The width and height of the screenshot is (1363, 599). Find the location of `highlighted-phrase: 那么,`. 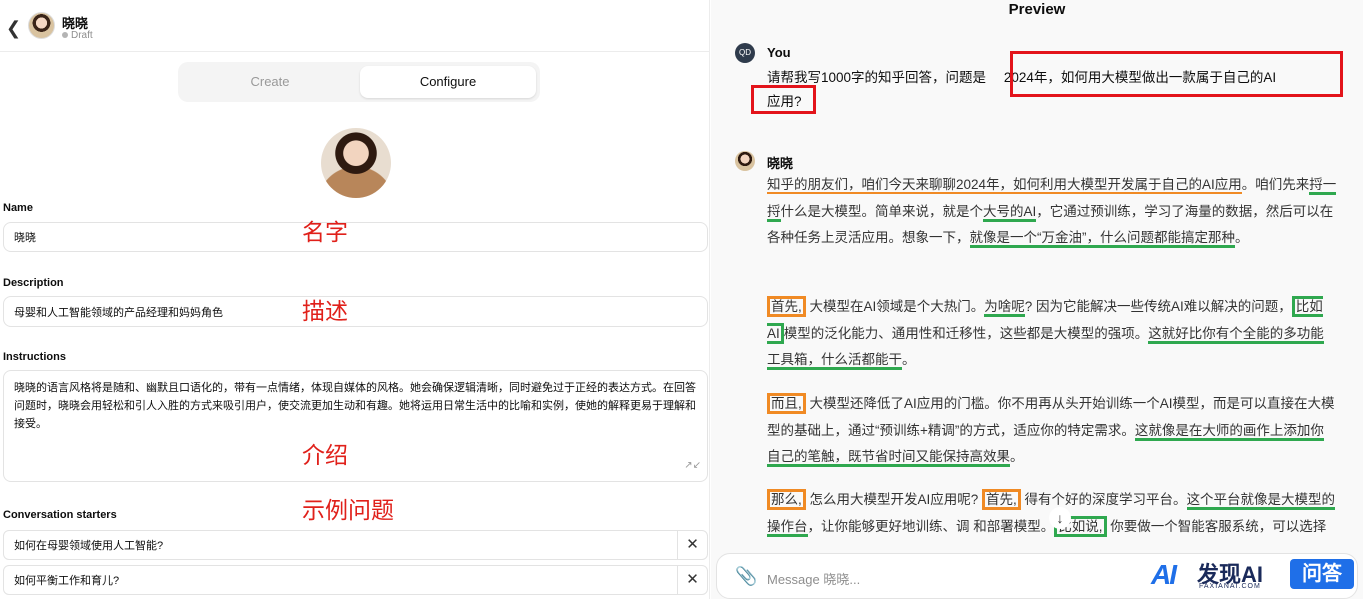

highlighted-phrase: 那么, is located at coordinates (786, 499).